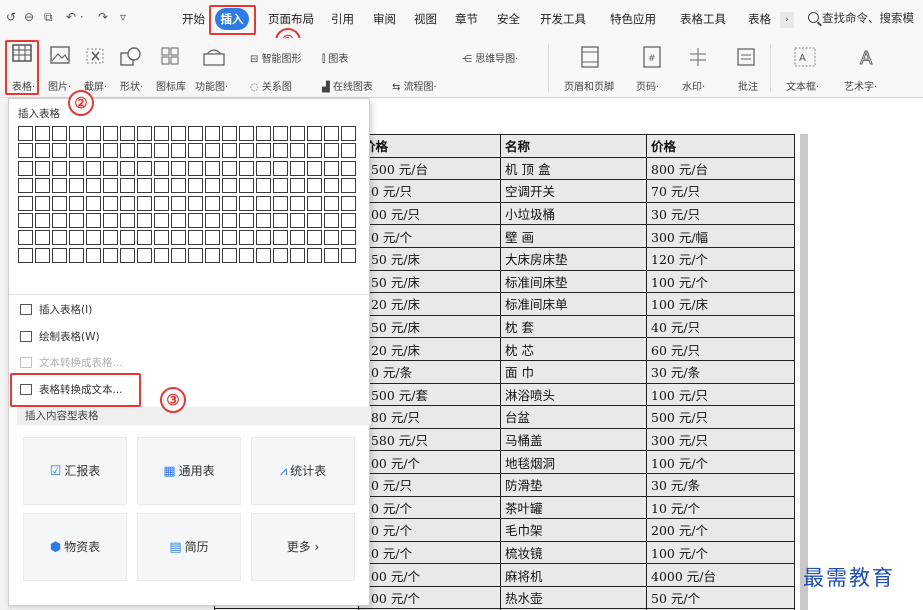 This screenshot has height=610, width=923. I want to click on table-cell: 枕 套, so click(573, 326).